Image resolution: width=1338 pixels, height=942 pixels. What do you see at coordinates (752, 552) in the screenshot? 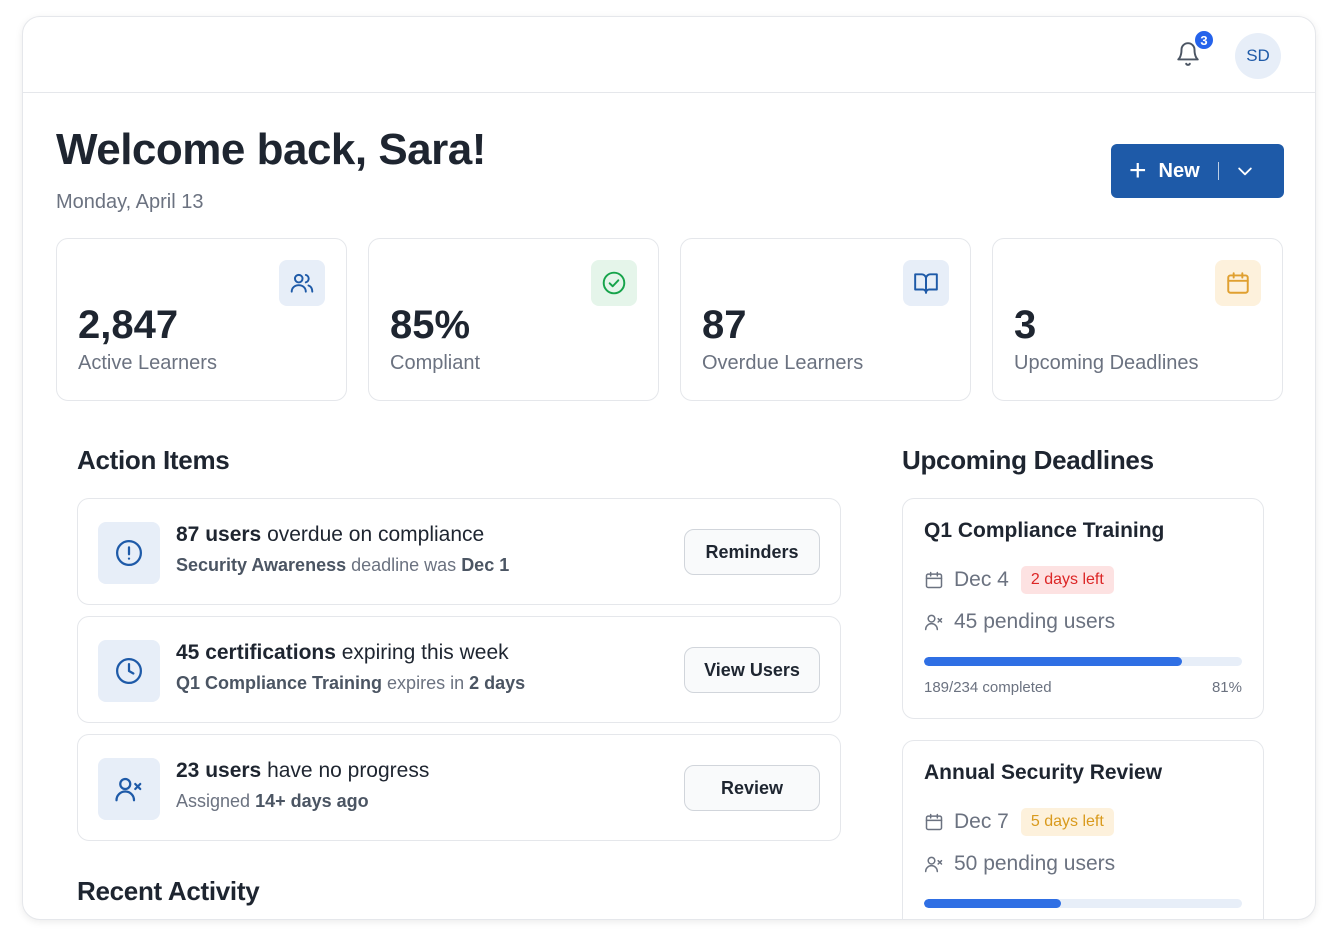
I see `reminders-button: Reminders` at bounding box center [752, 552].